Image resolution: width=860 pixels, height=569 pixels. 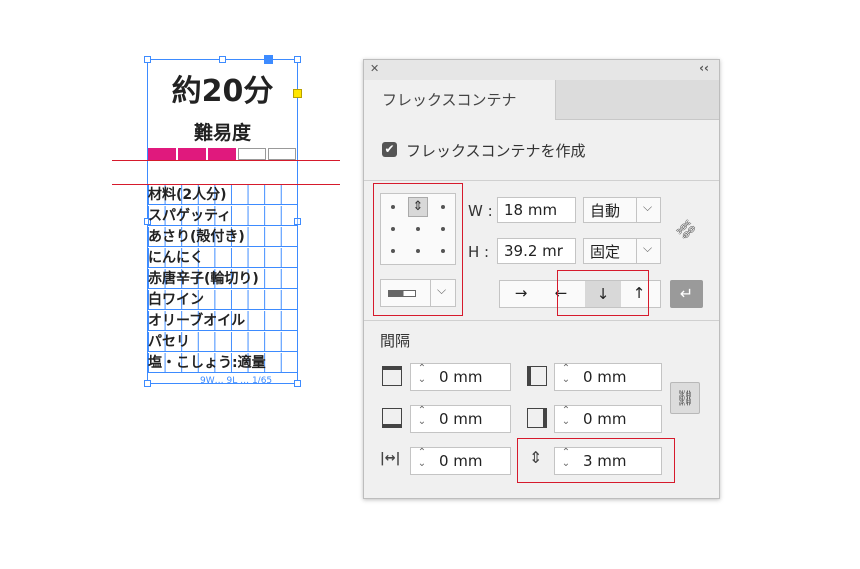 I want to click on height-mode-label: 固定, so click(x=605, y=252).